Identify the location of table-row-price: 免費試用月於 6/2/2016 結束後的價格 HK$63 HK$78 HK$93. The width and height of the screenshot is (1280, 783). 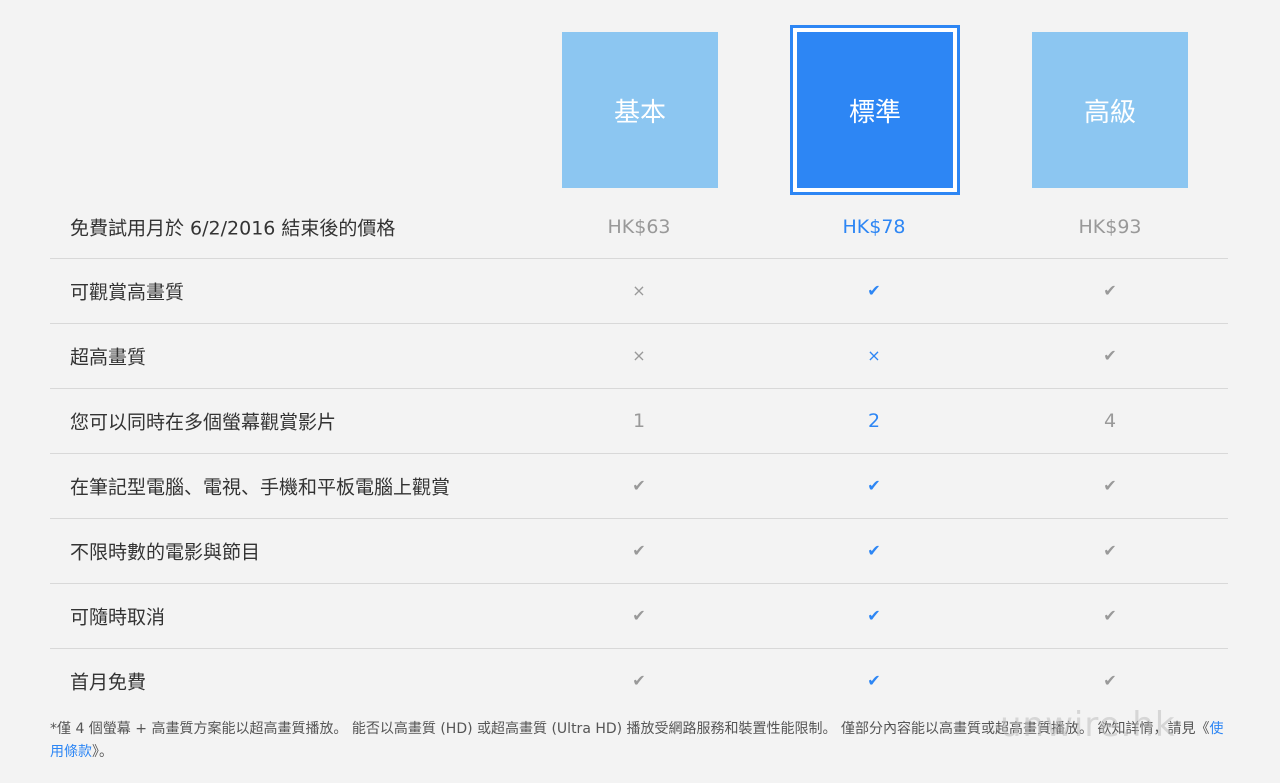
(639, 227).